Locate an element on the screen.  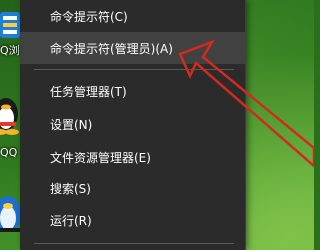
menu-item-label: 文件资源管理器(E) is located at coordinates (100, 157).